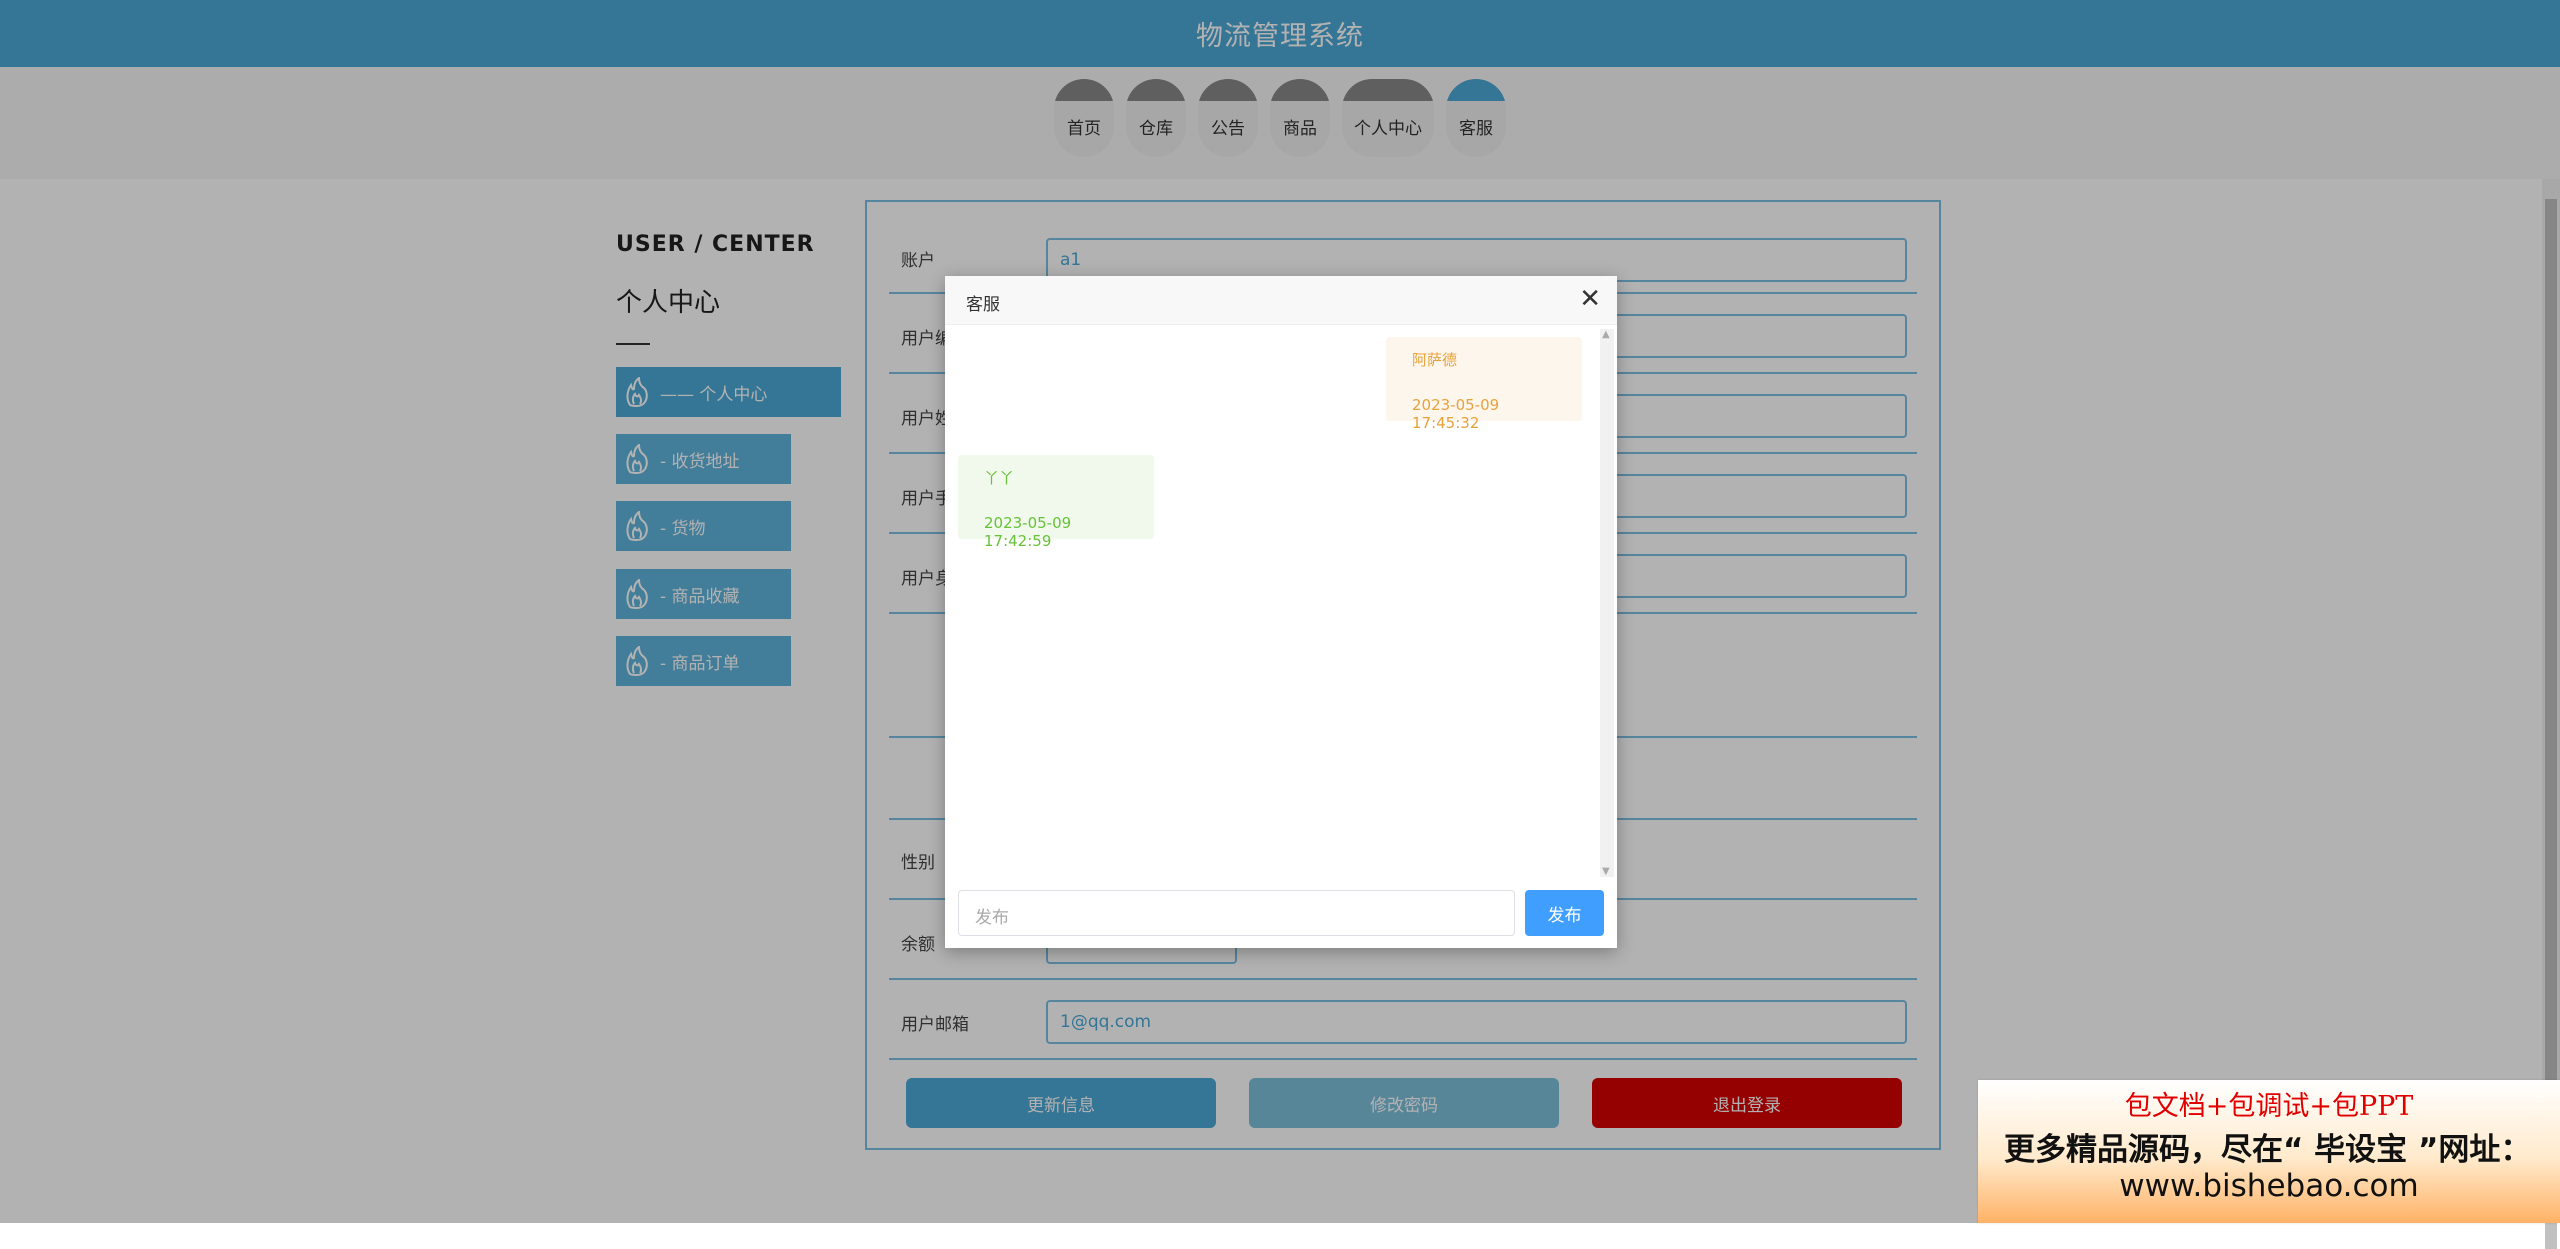 This screenshot has width=2560, height=1249. What do you see at coordinates (1607, 603) in the screenshot?
I see `chat-scrollbar: ▲ ▼` at bounding box center [1607, 603].